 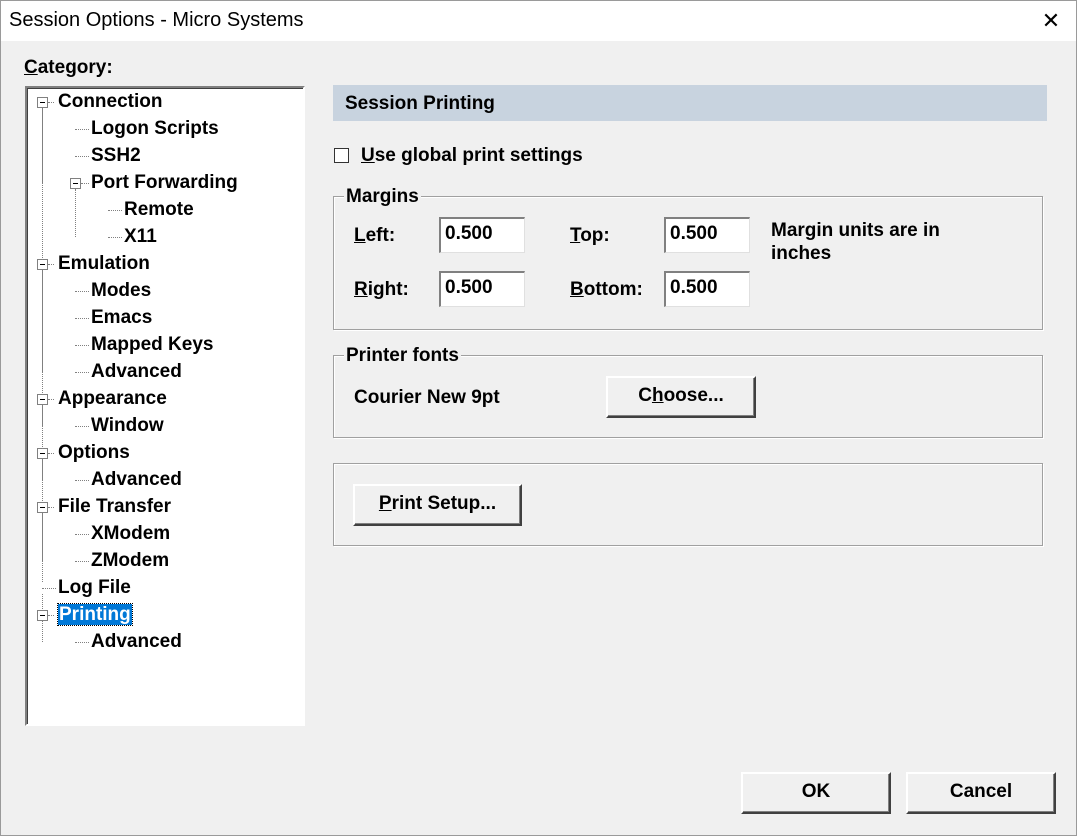 I want to click on tree-item-label: Emacs, so click(x=122, y=317).